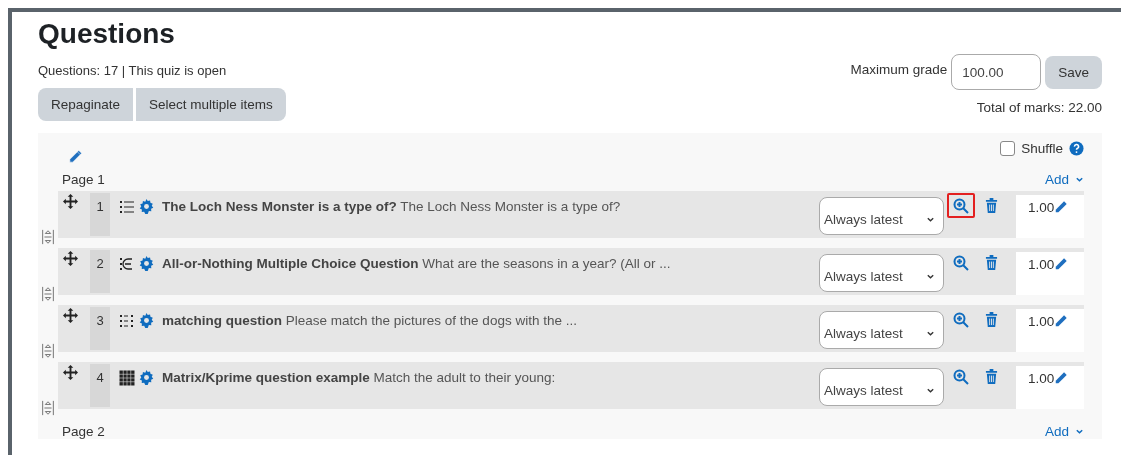 Image resolution: width=1121 pixels, height=459 pixels. I want to click on shuffle-label: Shuffle, so click(1042, 148).